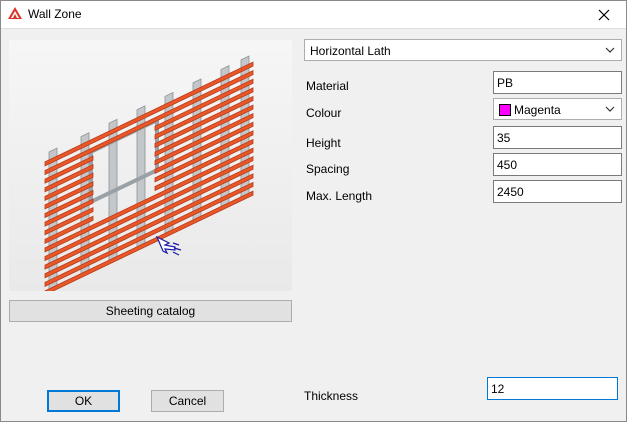 This screenshot has width=627, height=422. Describe the element at coordinates (350, 51) in the screenshot. I see `zone-type-value: Horizontal Lath` at that location.